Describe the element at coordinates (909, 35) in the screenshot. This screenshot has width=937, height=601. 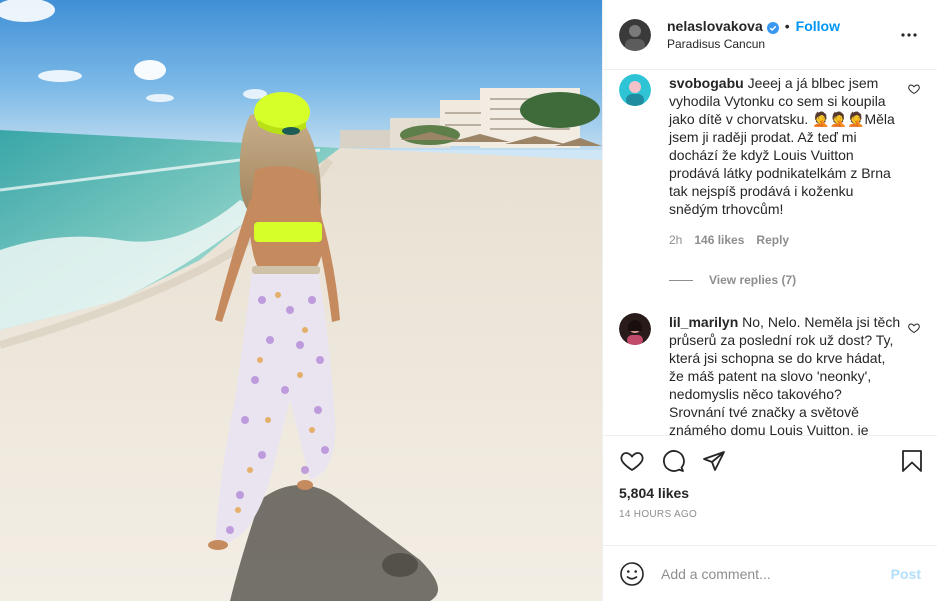
I see `more-options-icon` at that location.